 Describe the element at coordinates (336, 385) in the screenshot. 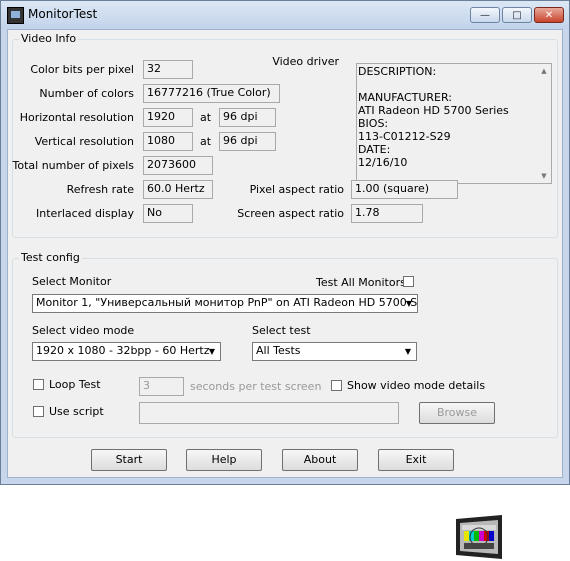

I see `show-details-checkbox` at that location.